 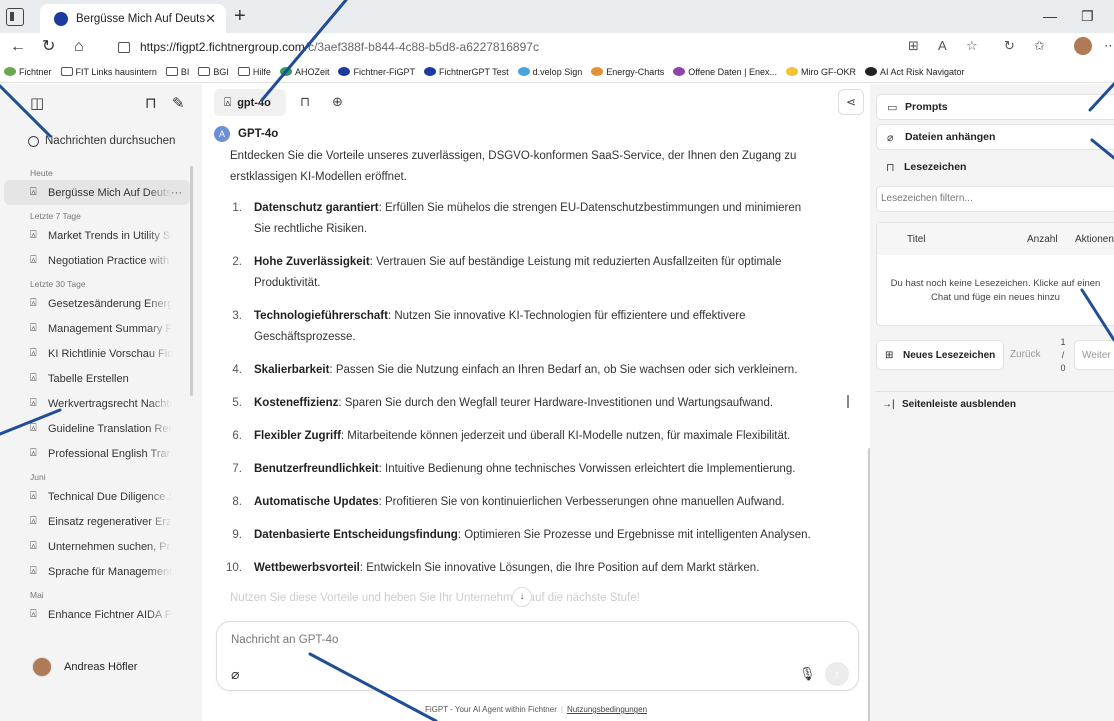 I want to click on bookmark-item: Energy-Charts, so click(x=627, y=72).